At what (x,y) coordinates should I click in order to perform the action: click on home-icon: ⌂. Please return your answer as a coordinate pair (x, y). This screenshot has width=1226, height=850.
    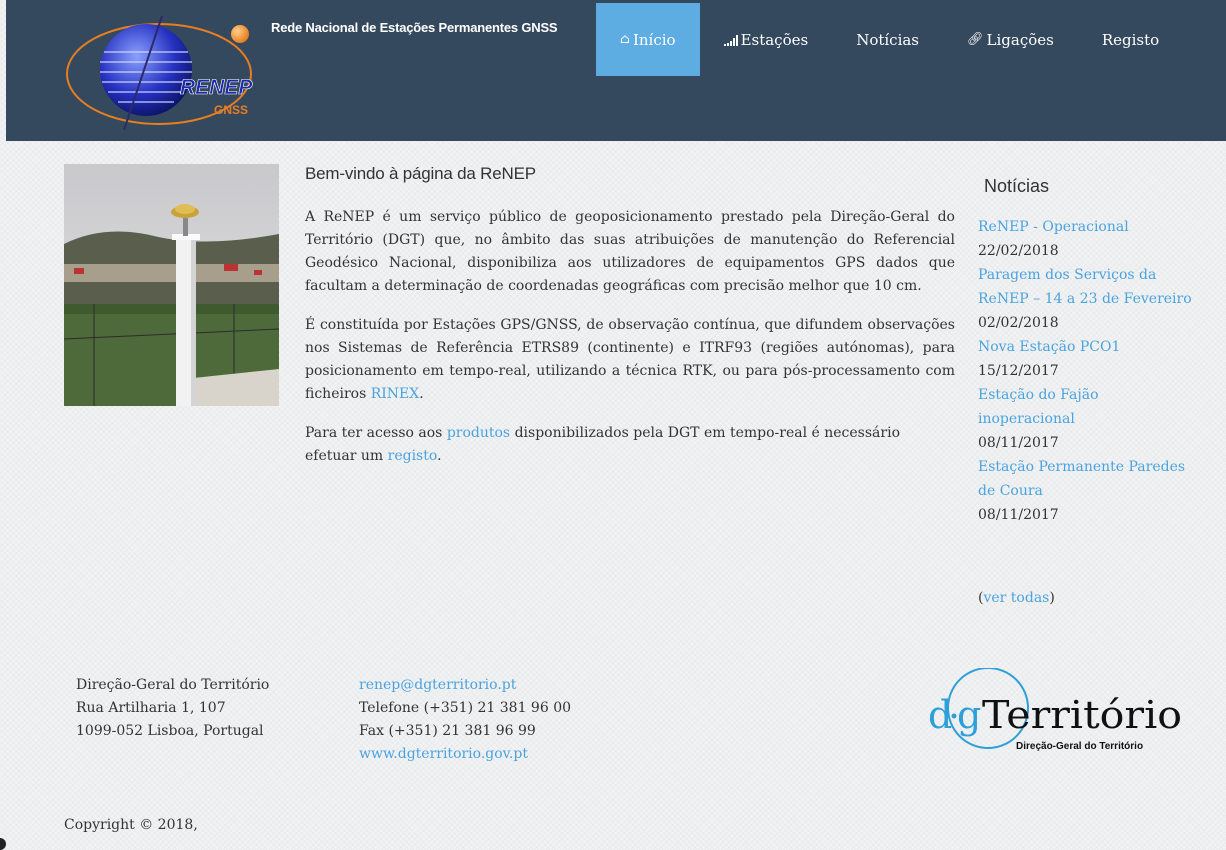
    Looking at the image, I should click on (625, 39).